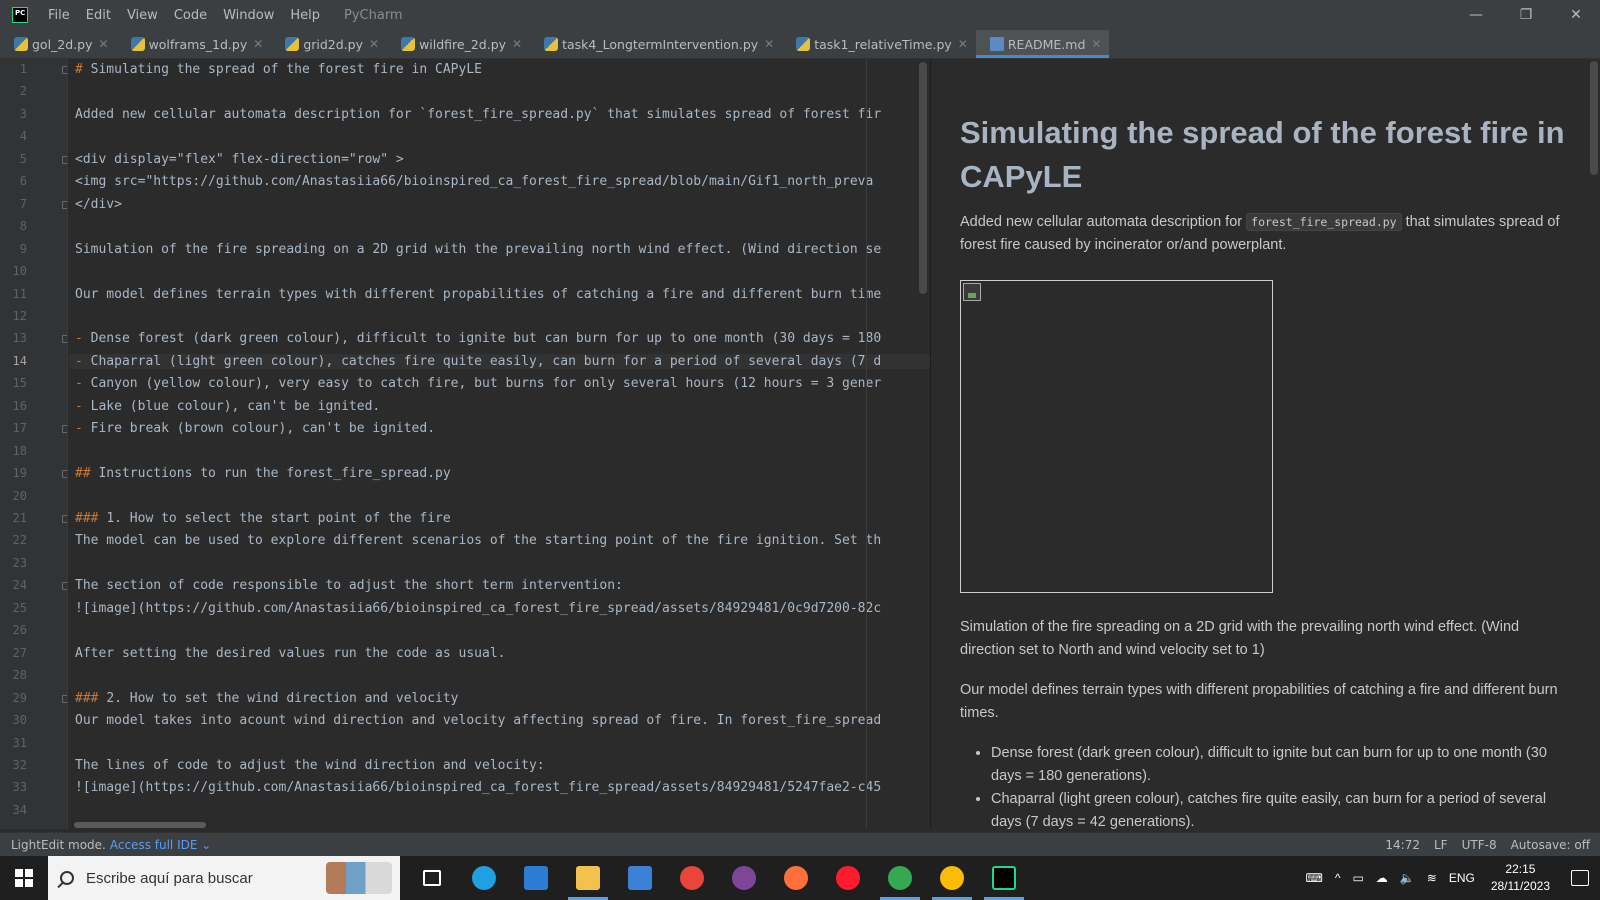  What do you see at coordinates (1407, 878) in the screenshot?
I see `volume-icon: 🔈` at bounding box center [1407, 878].